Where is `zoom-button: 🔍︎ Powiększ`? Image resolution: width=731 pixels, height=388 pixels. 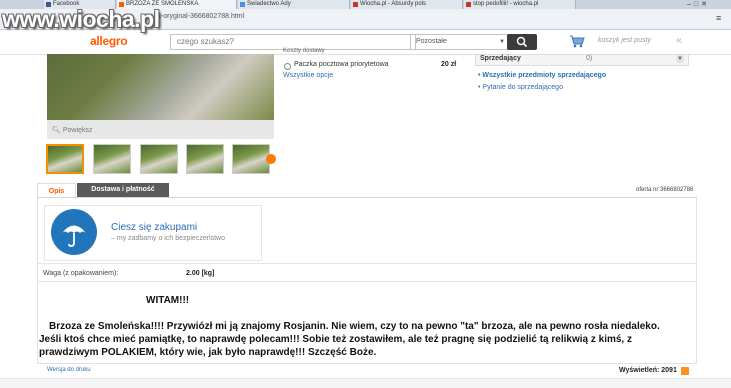
zoom-button: 🔍︎ Powiększ is located at coordinates (72, 130).